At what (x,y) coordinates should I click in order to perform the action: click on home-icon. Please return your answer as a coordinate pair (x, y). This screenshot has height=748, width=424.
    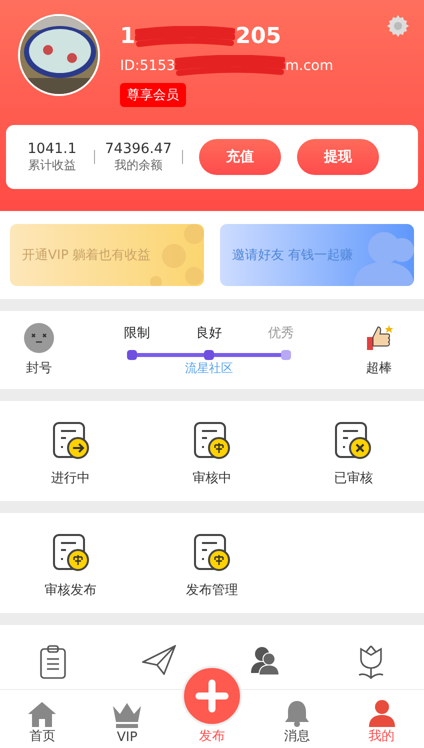
    Looking at the image, I should click on (42, 714).